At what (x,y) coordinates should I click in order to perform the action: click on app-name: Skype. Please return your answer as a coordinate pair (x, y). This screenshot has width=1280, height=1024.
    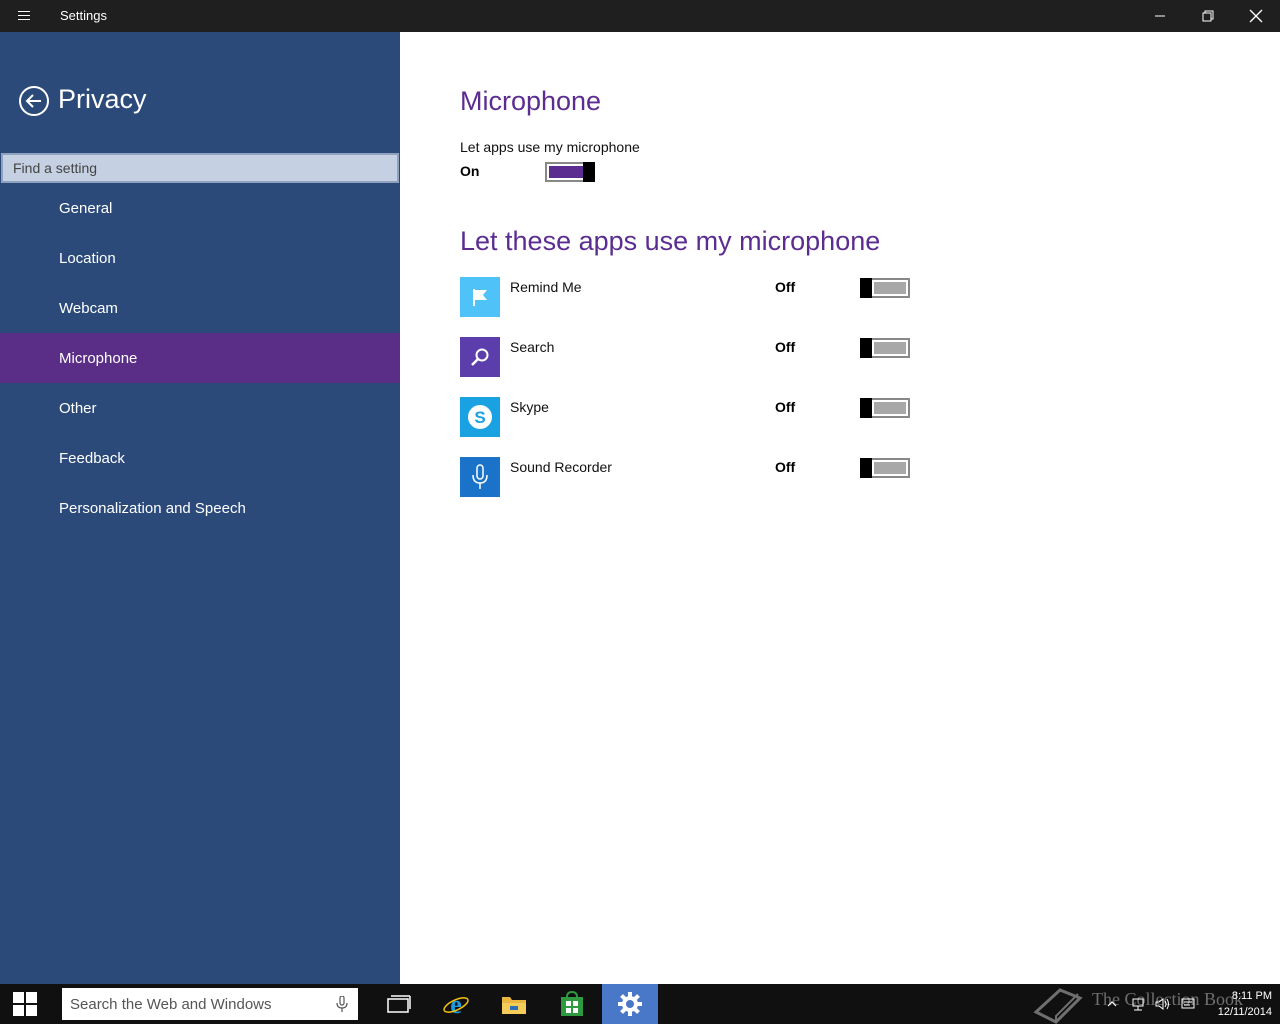
    Looking at the image, I should click on (529, 407).